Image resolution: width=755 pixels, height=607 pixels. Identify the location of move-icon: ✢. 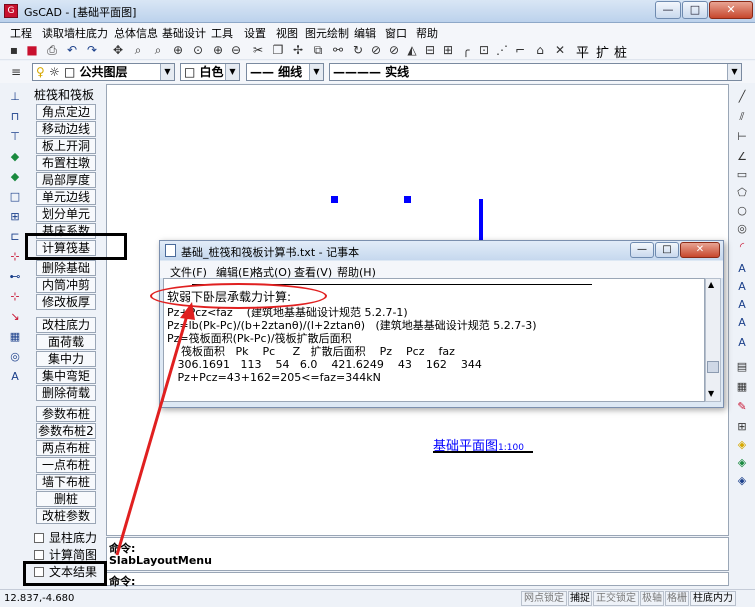
(298, 50).